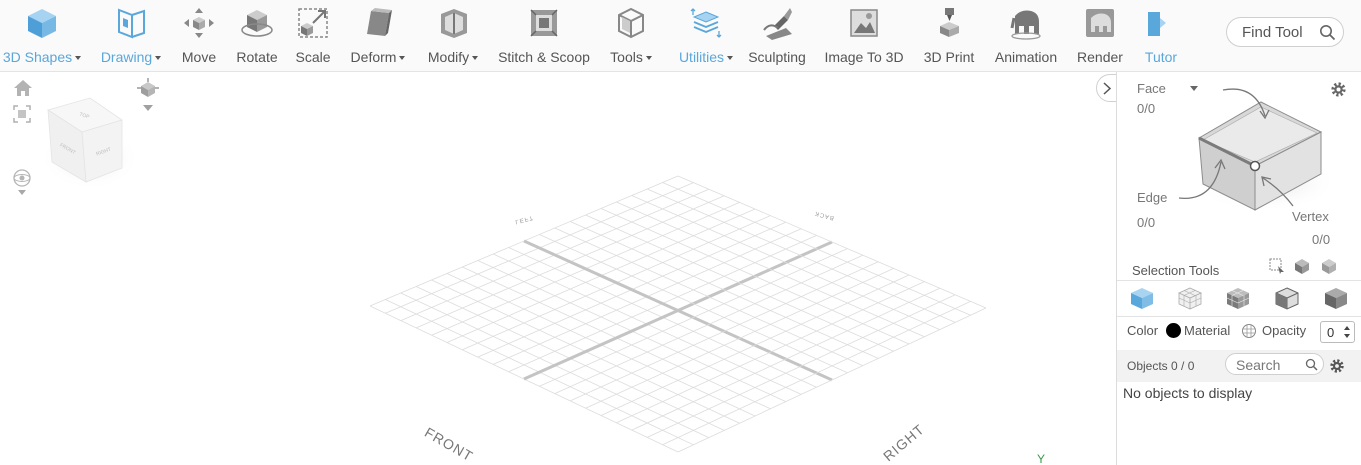  What do you see at coordinates (1100, 23) in the screenshot?
I see `render-icon` at bounding box center [1100, 23].